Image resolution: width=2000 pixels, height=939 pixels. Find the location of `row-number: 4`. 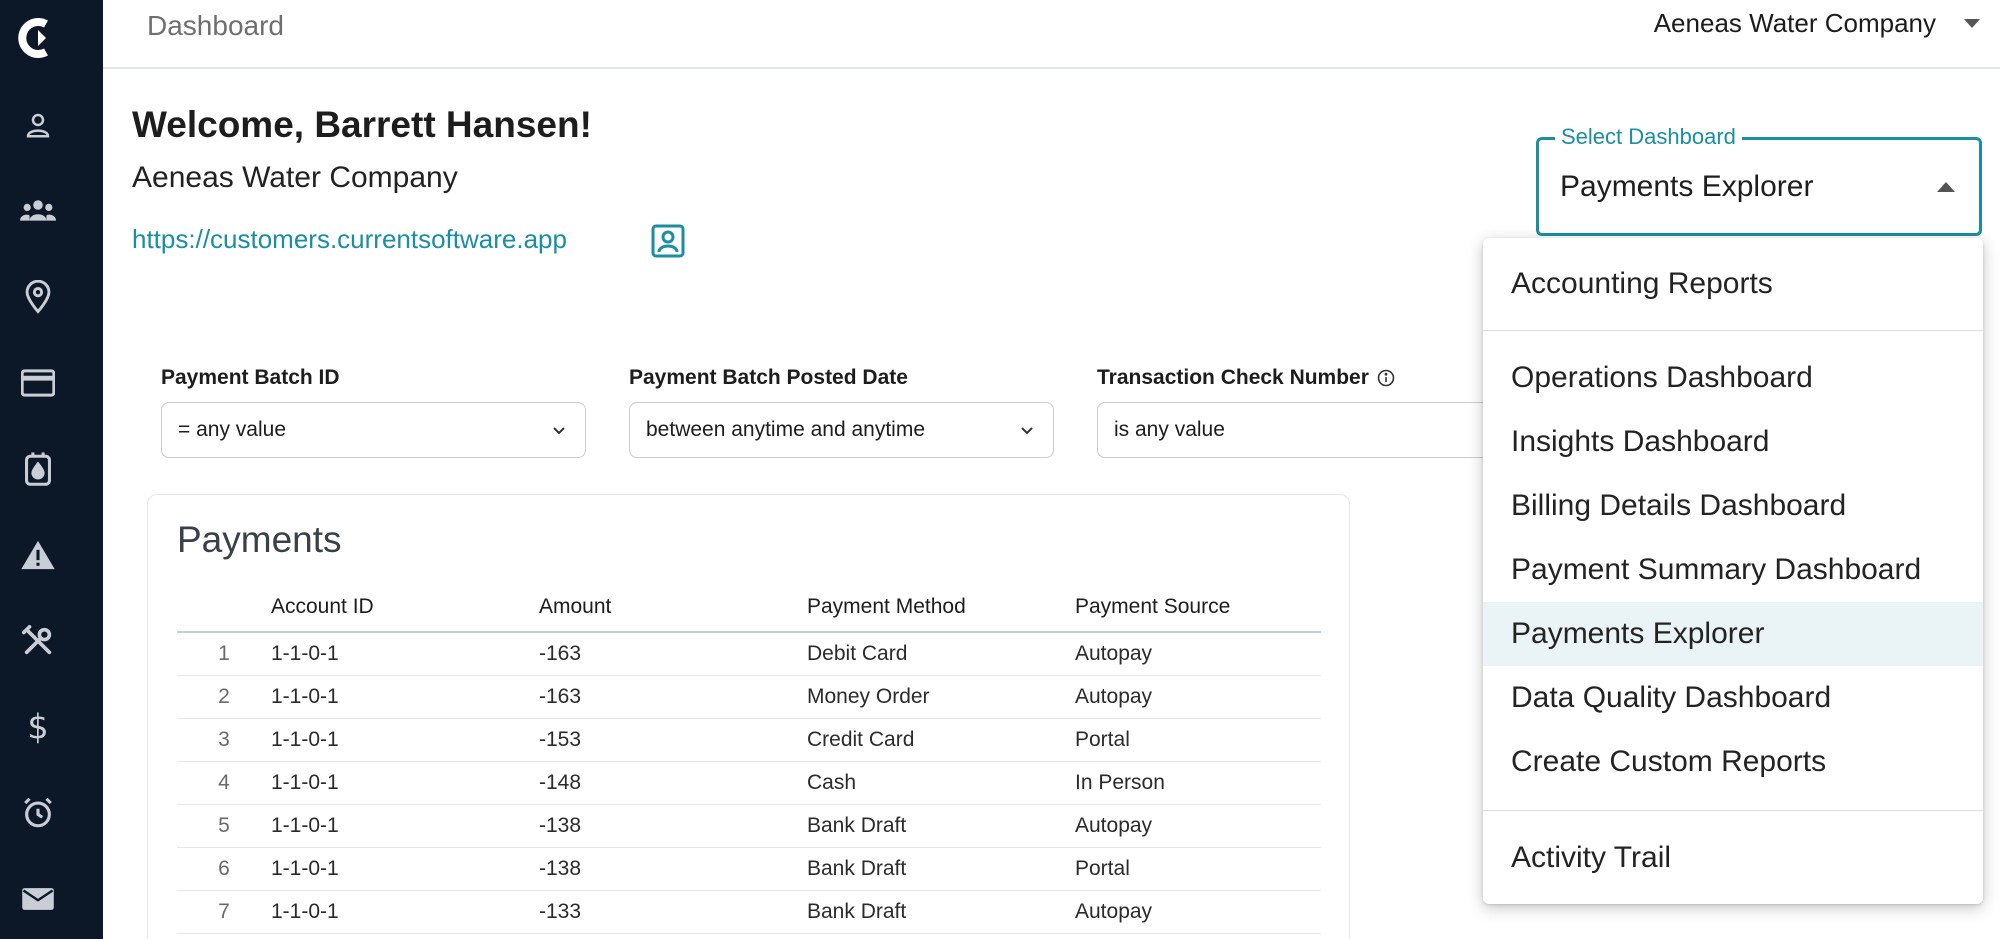

row-number: 4 is located at coordinates (224, 782).